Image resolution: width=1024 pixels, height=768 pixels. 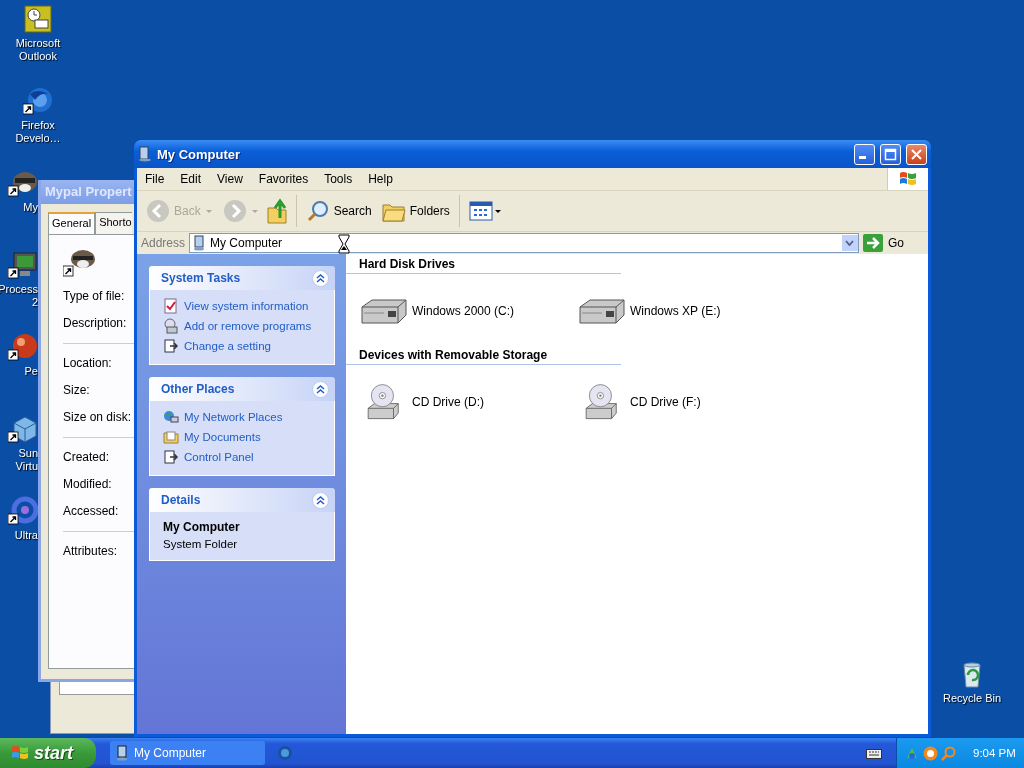 What do you see at coordinates (415, 211) in the screenshot?
I see `folders-button: Folders` at bounding box center [415, 211].